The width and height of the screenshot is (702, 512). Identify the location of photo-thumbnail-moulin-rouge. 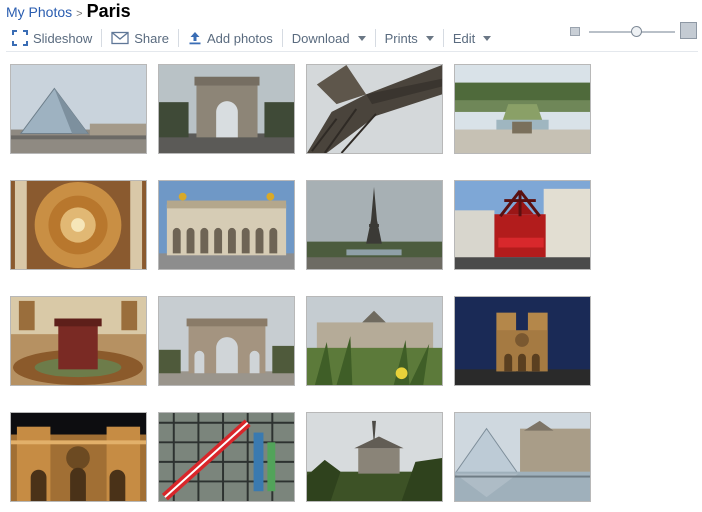
(522, 225).